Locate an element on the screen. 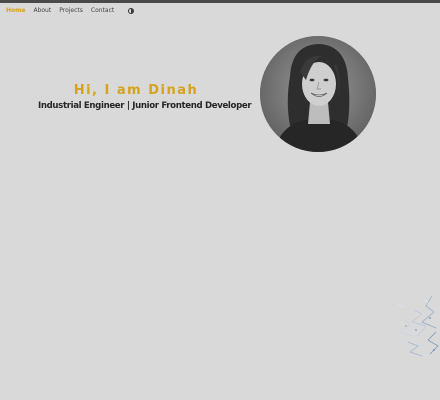  nav-contact-link: Contact is located at coordinates (102, 11).